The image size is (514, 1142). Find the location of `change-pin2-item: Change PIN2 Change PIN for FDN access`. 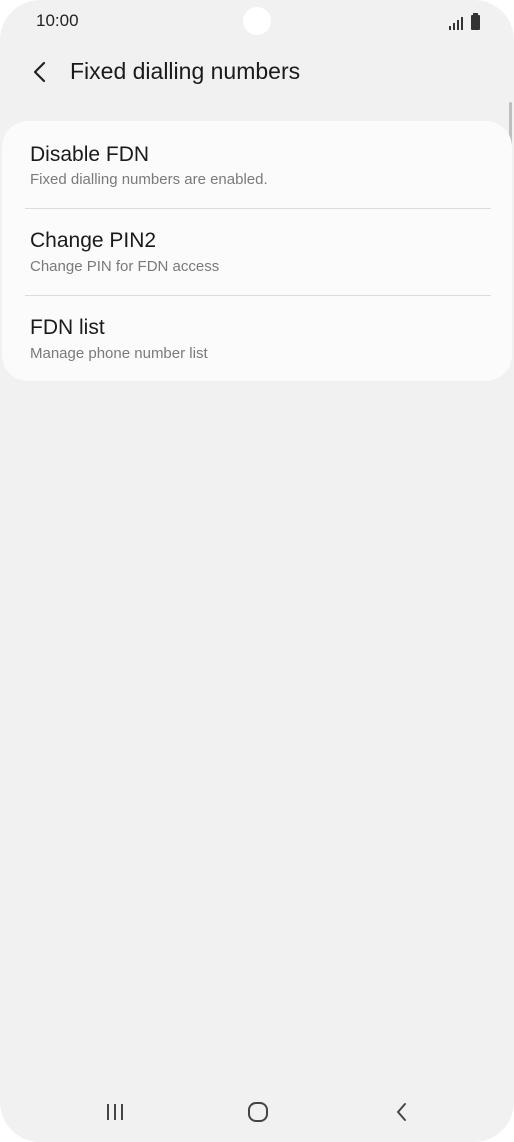

change-pin2-item: Change PIN2 Change PIN for FDN access is located at coordinates (257, 251).